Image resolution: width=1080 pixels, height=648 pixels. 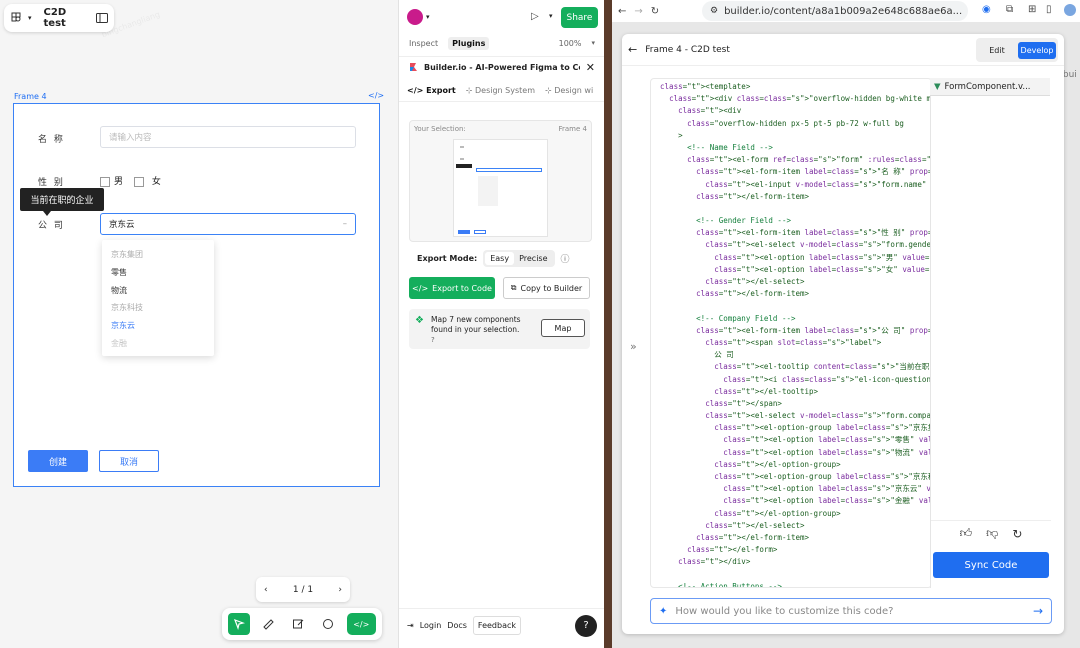 I want to click on code-line: class="t"></el-form>, so click(x=732, y=550).